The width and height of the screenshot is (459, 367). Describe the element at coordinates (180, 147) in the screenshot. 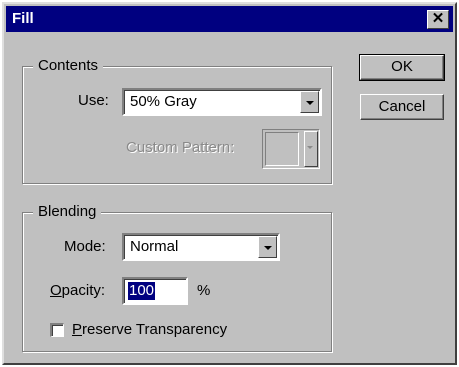

I see `custom-pattern-label: Custom Pattern:` at that location.